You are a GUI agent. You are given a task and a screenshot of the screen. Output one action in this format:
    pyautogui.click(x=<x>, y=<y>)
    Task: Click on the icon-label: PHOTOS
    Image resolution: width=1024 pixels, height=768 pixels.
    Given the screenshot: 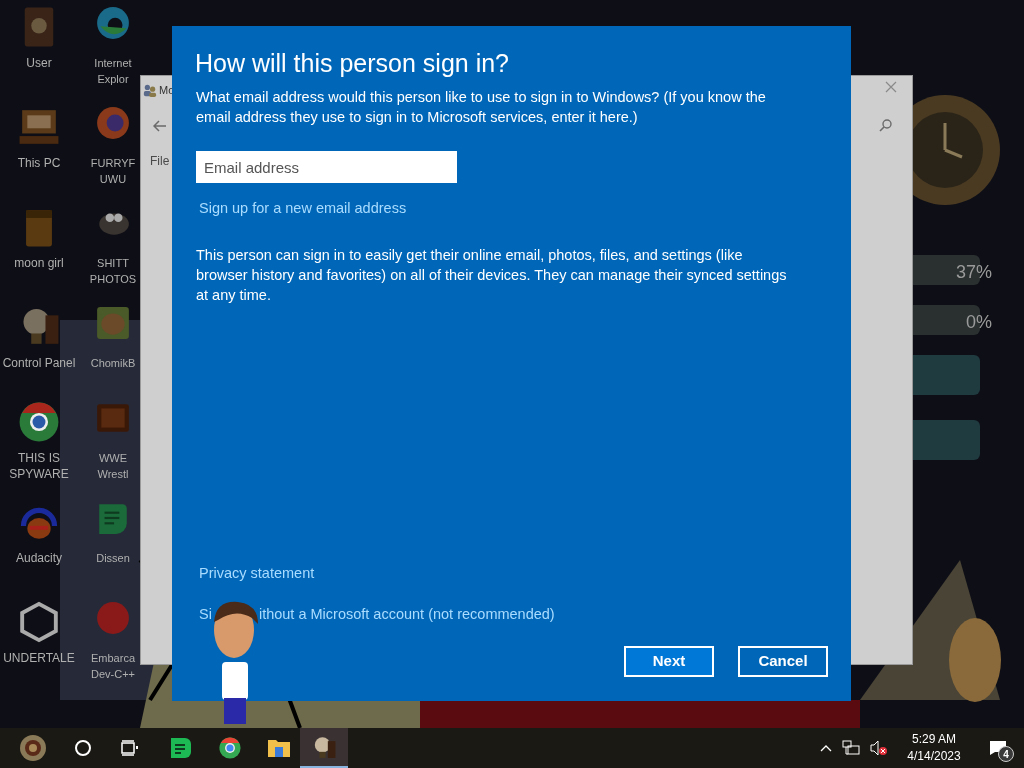 What is the action you would take?
    pyautogui.click(x=113, y=279)
    